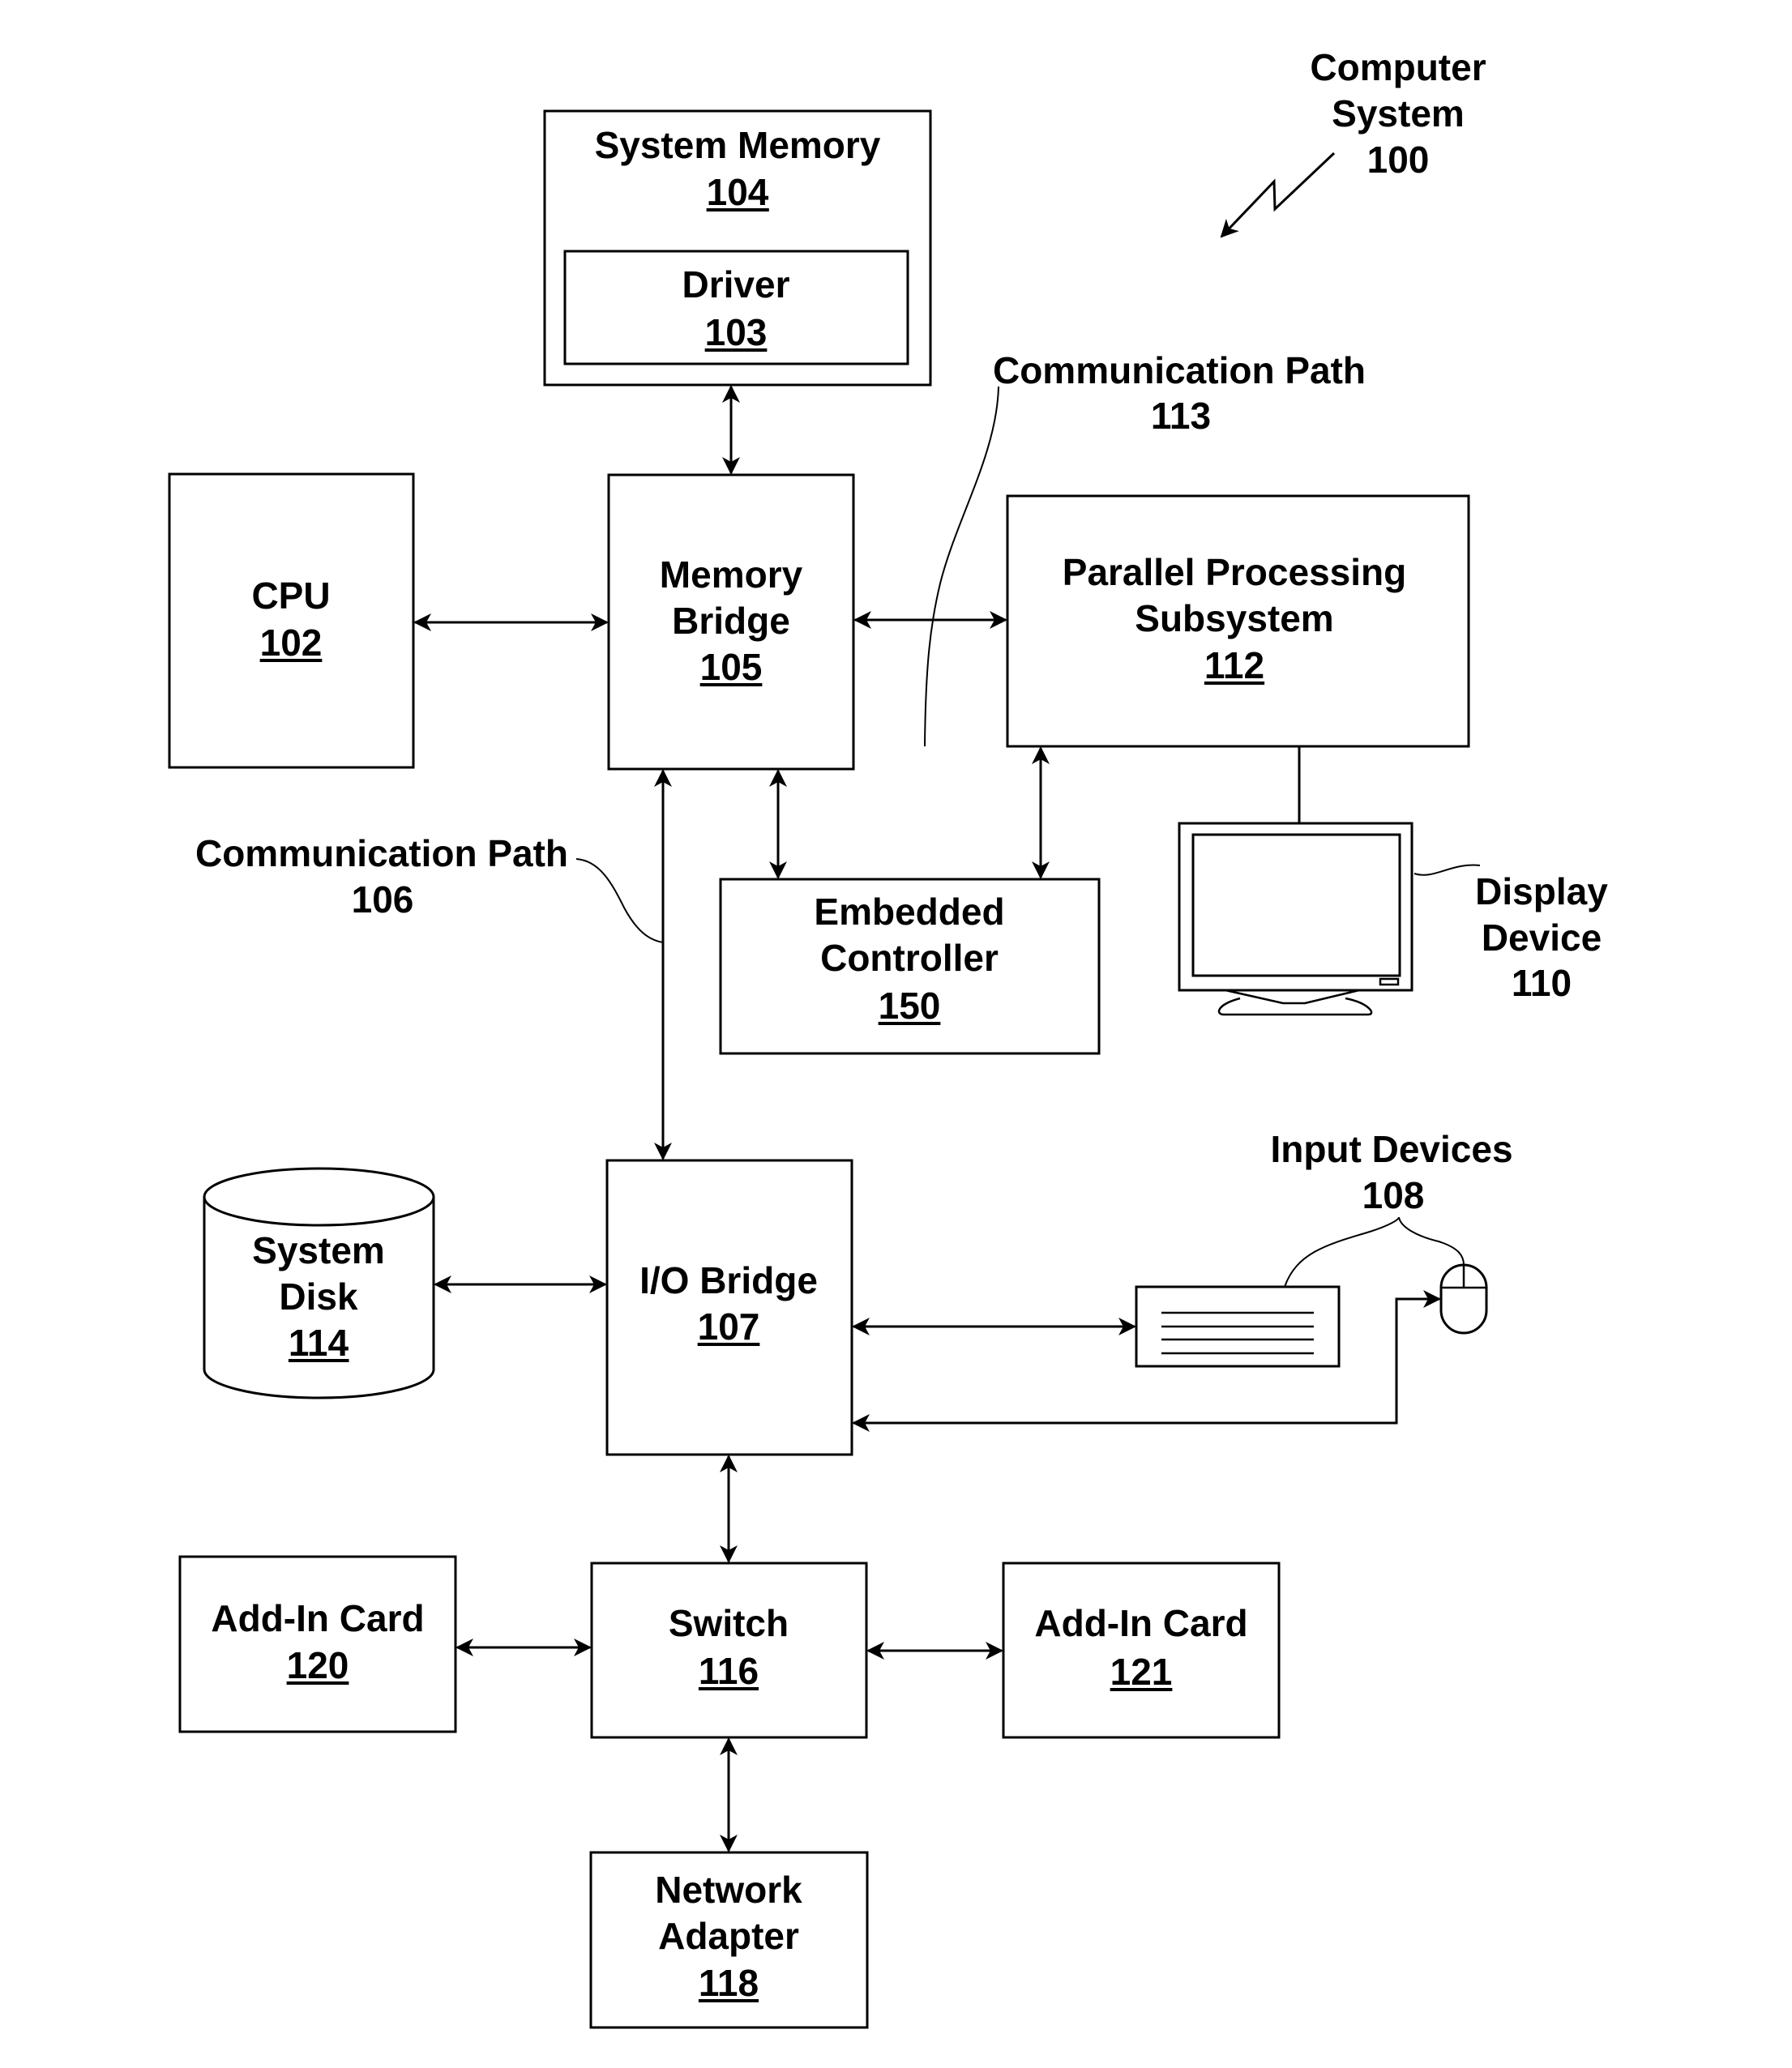 The width and height of the screenshot is (1792, 2068). I want to click on memory-bridge-label-line-2: Bridge, so click(731, 621).